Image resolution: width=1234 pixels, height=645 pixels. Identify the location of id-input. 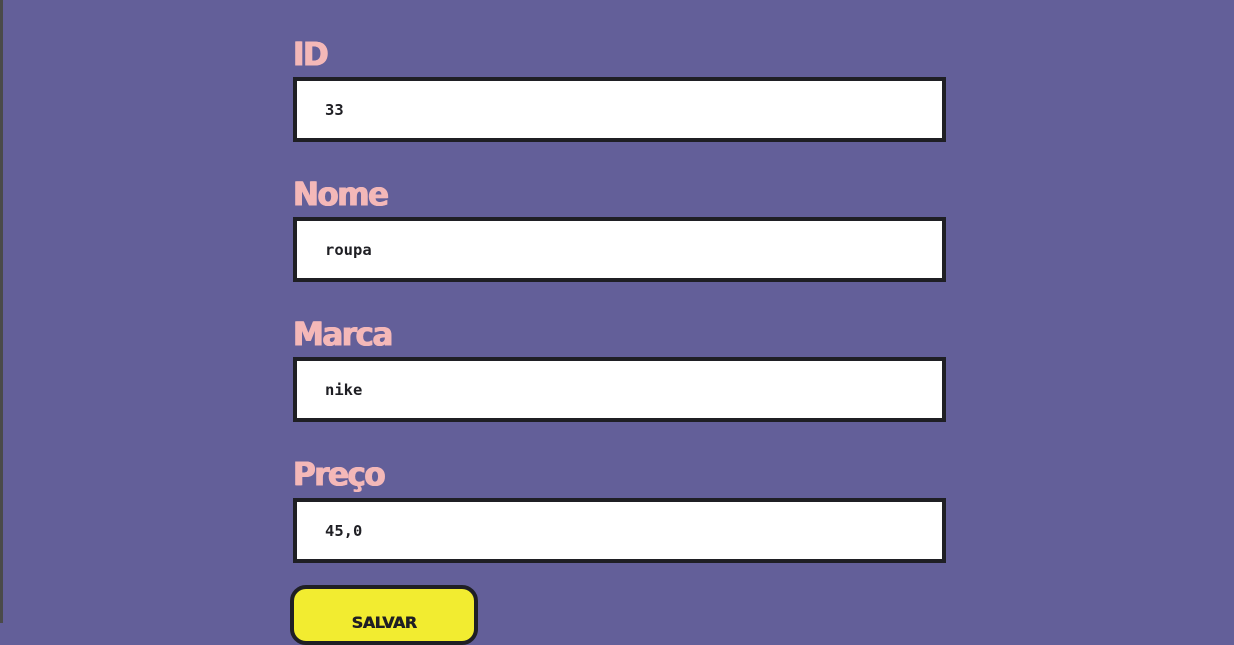
(619, 109).